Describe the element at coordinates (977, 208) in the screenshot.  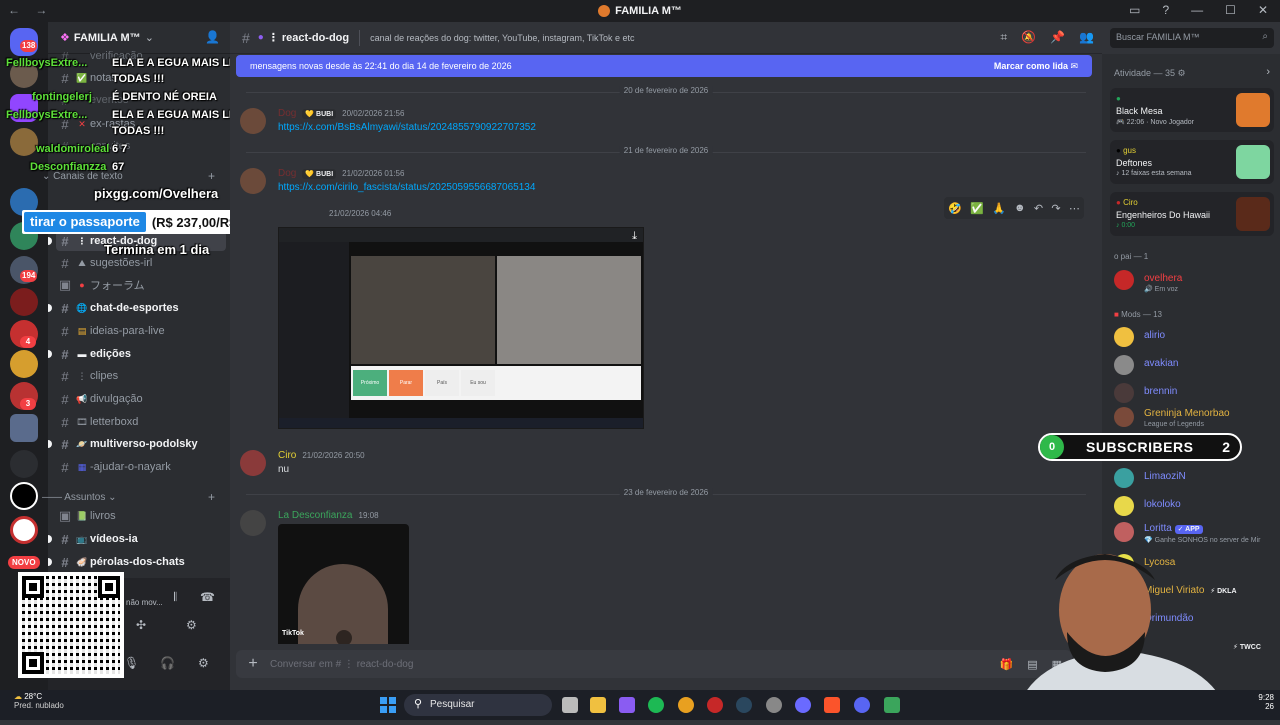
I see `reaction-icon: ✅` at that location.